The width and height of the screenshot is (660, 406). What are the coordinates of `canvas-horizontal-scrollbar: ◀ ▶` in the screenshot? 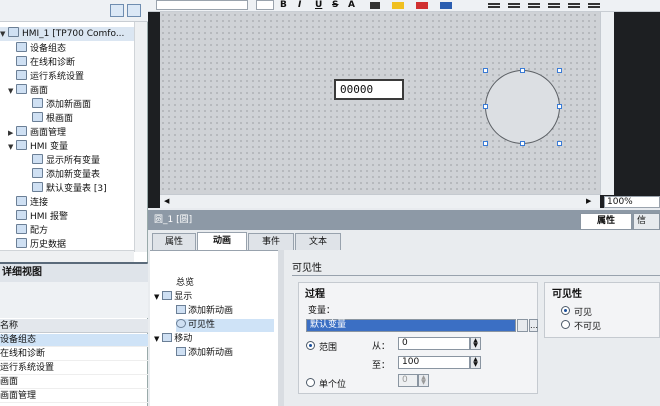 It's located at (380, 201).